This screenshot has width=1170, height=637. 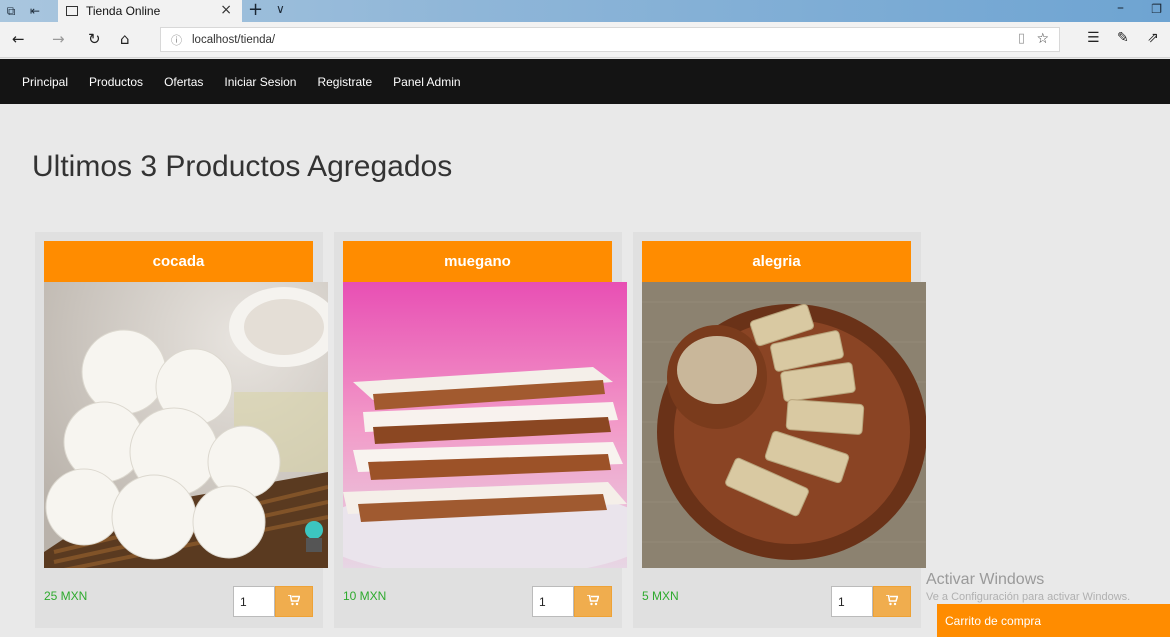 I want to click on cart-panel-label: Carrito de compra, so click(x=993, y=620).